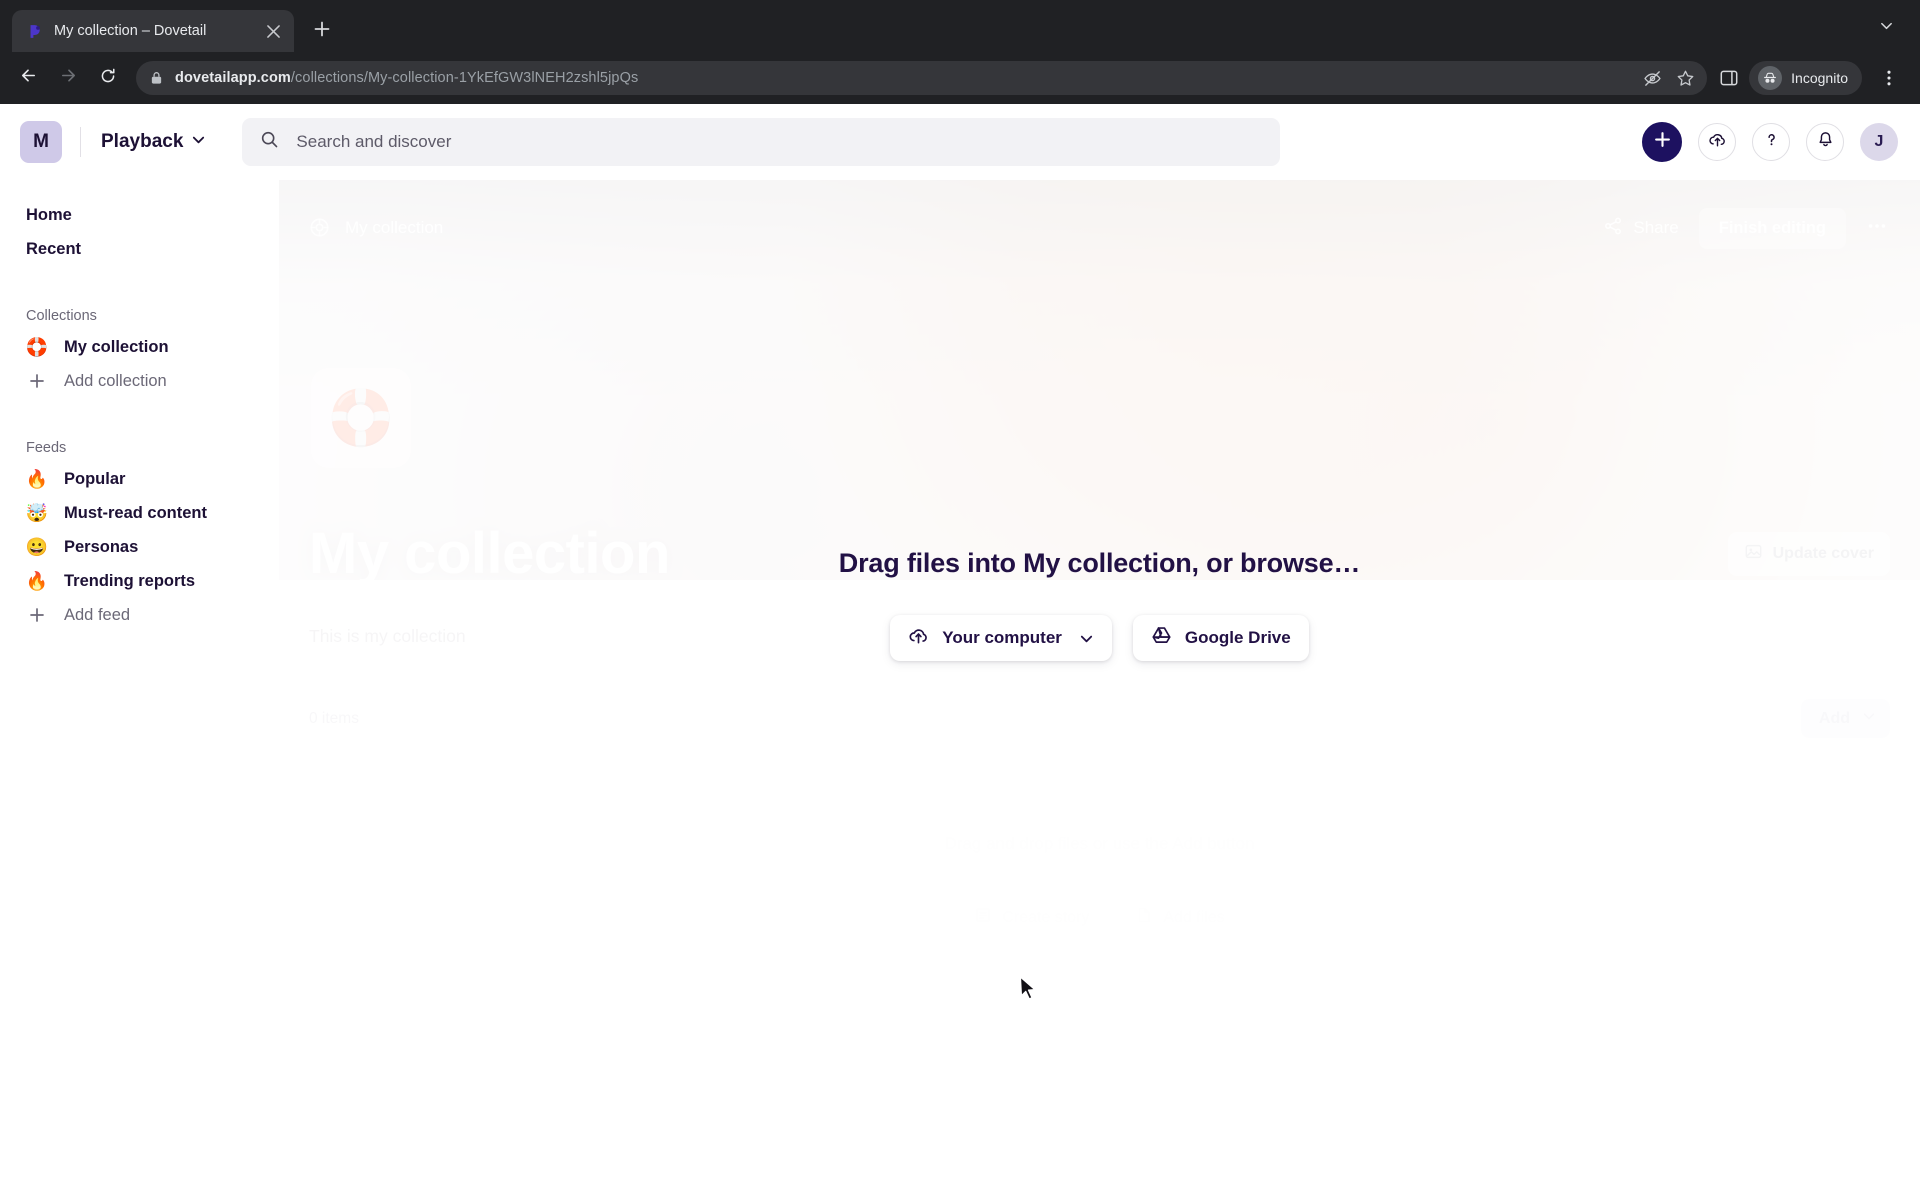 This screenshot has width=1920, height=1200. What do you see at coordinates (80, 142) in the screenshot?
I see `topbar-divider` at bounding box center [80, 142].